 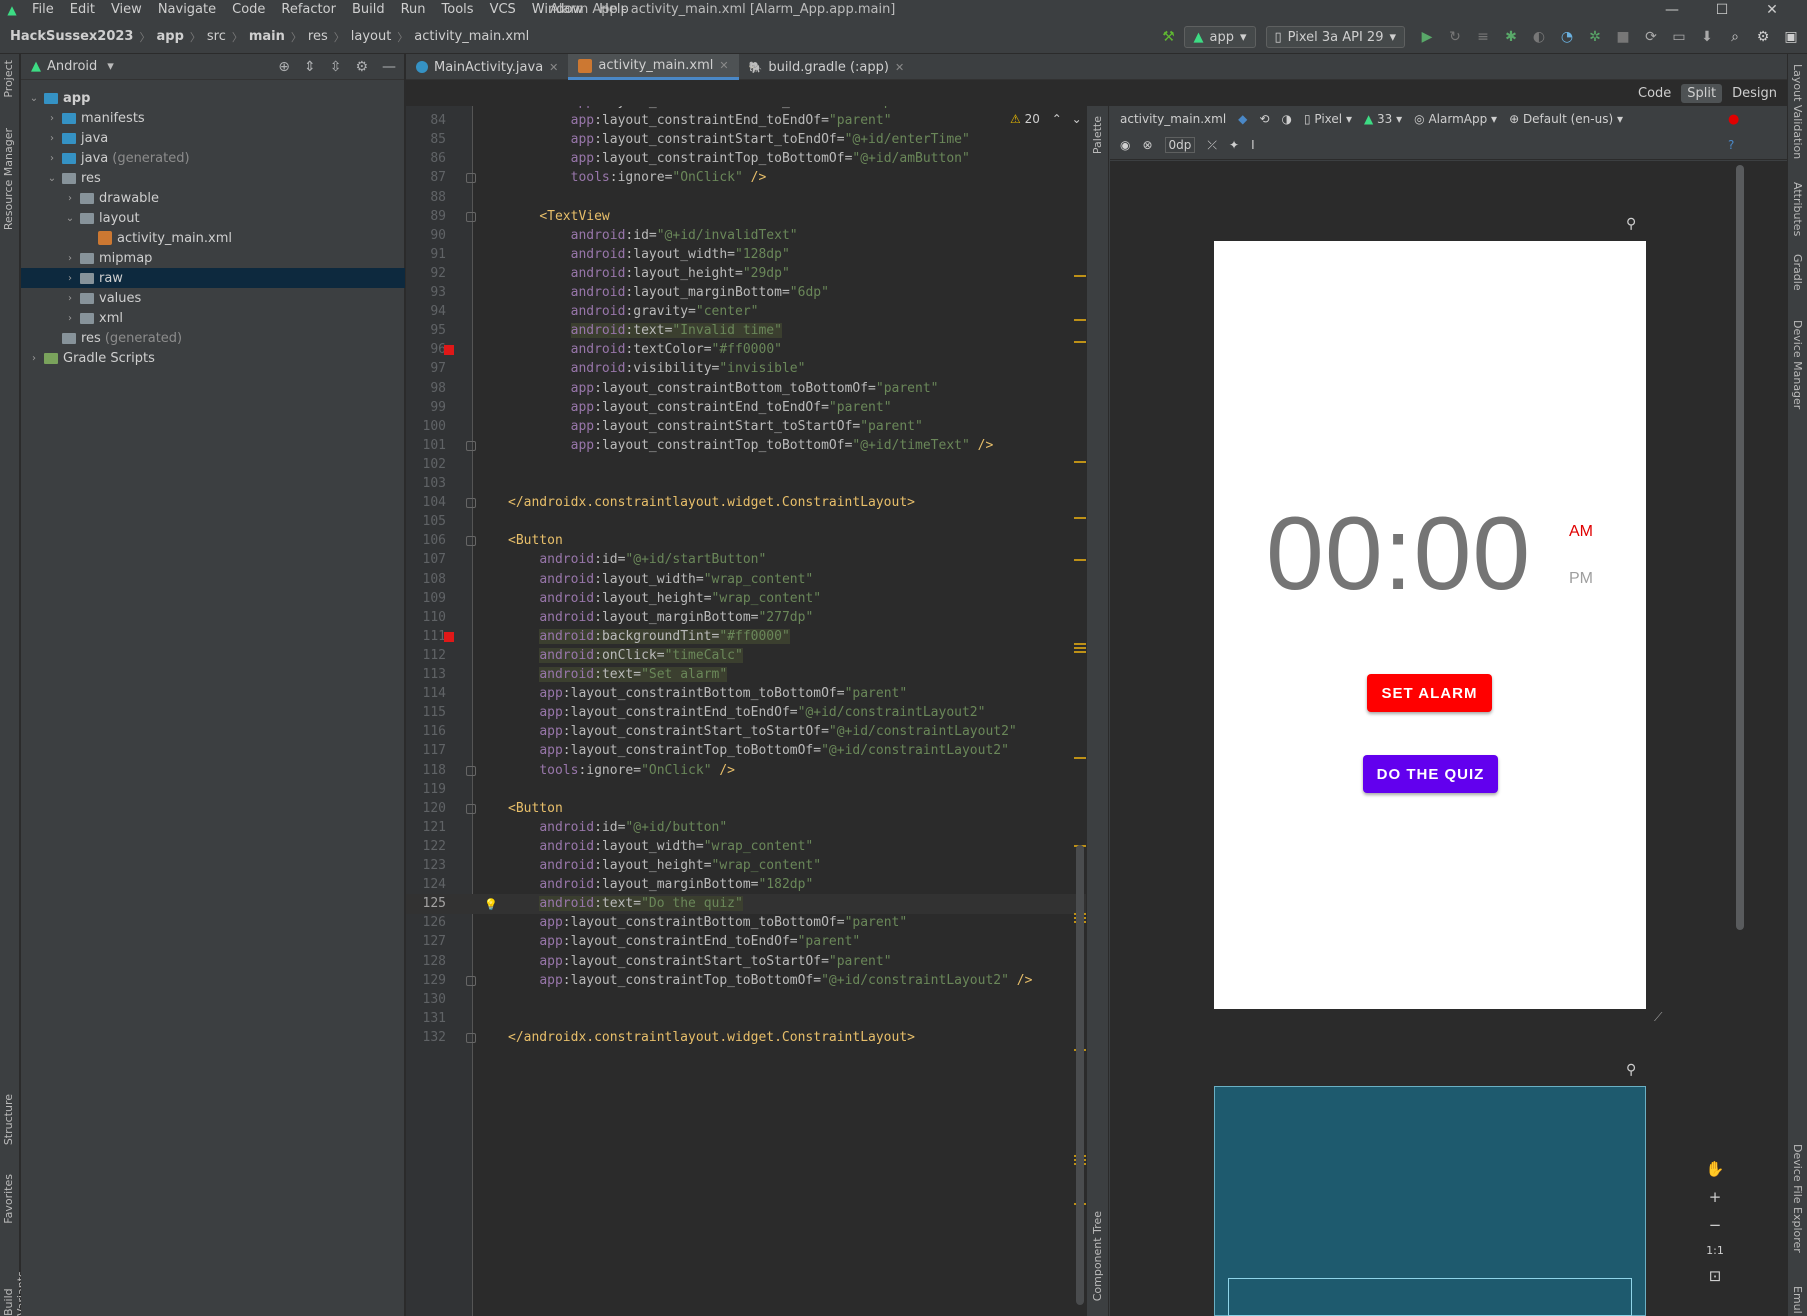 What do you see at coordinates (1147, 145) in the screenshot?
I see `magnet-icon: ⊗` at bounding box center [1147, 145].